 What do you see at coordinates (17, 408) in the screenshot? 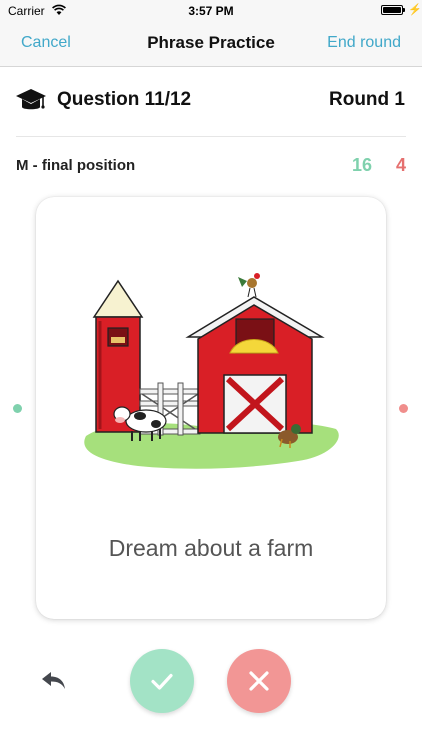
I see `swipe-correct-indicator` at bounding box center [17, 408].